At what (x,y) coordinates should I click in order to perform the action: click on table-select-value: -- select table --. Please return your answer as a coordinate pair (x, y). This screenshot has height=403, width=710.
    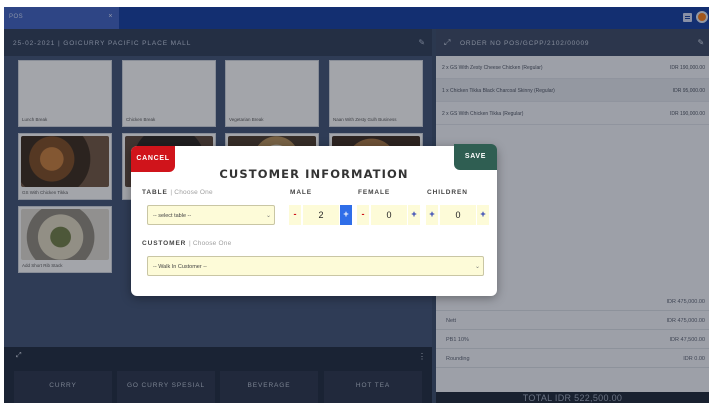
    Looking at the image, I should click on (172, 216).